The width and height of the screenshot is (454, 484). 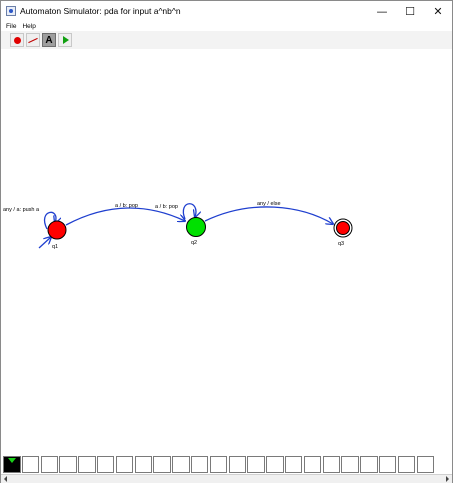 I want to click on transition-q2-q3, so click(x=268, y=215).